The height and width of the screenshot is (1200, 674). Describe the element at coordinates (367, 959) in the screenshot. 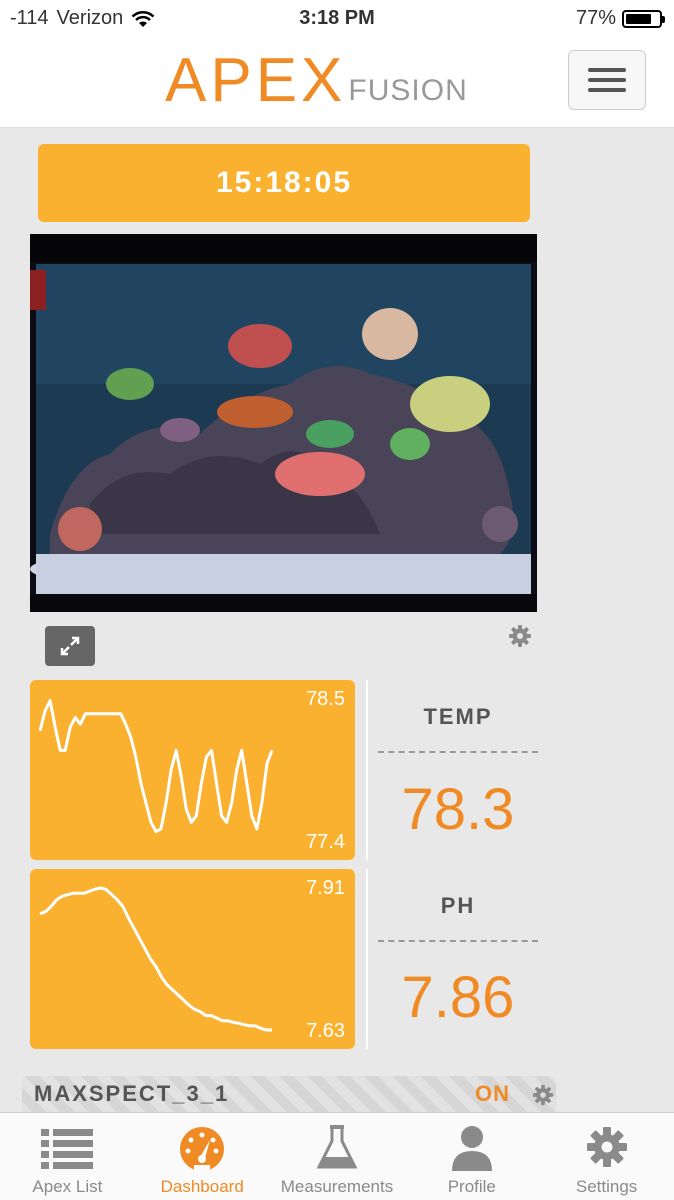

I see `ph-divider` at that location.